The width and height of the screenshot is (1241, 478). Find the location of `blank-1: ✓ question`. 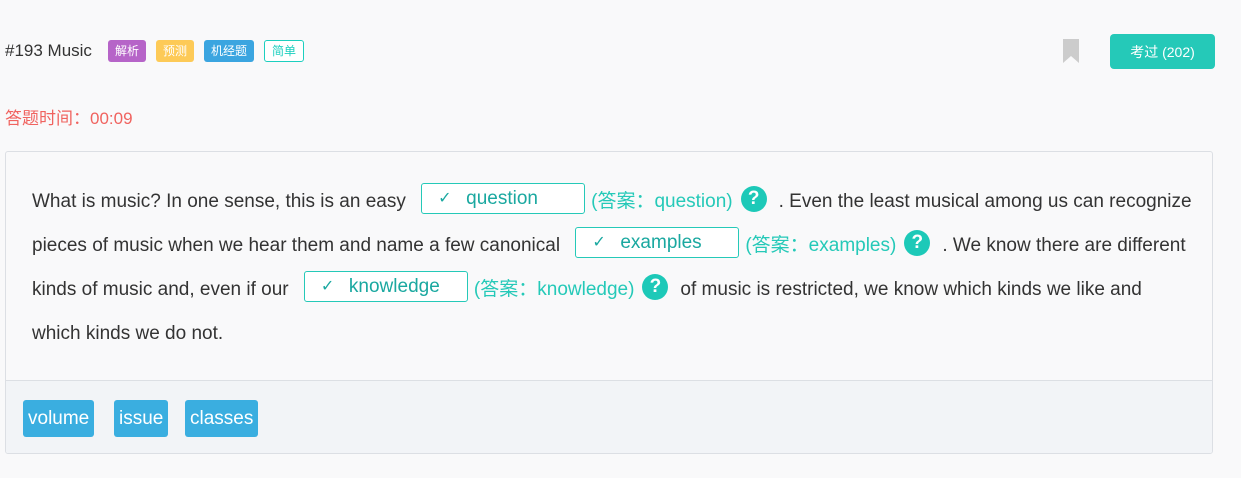

blank-1: ✓ question is located at coordinates (503, 199).